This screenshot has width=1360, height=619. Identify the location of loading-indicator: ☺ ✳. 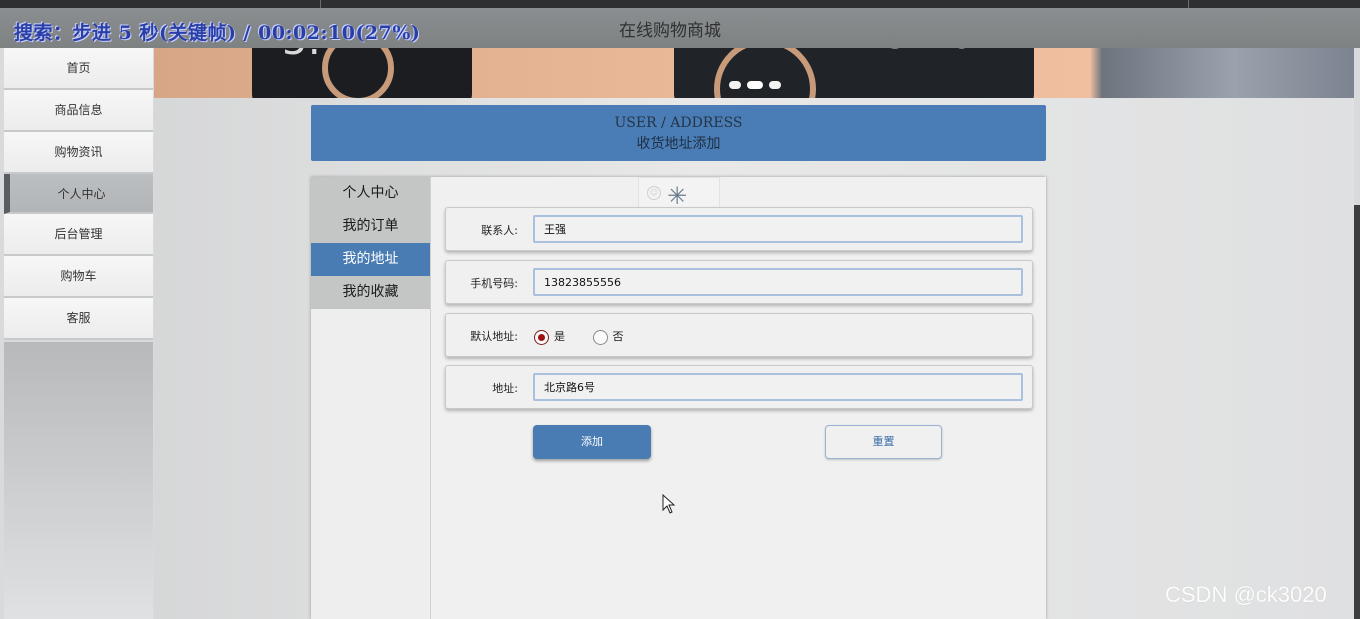
(679, 193).